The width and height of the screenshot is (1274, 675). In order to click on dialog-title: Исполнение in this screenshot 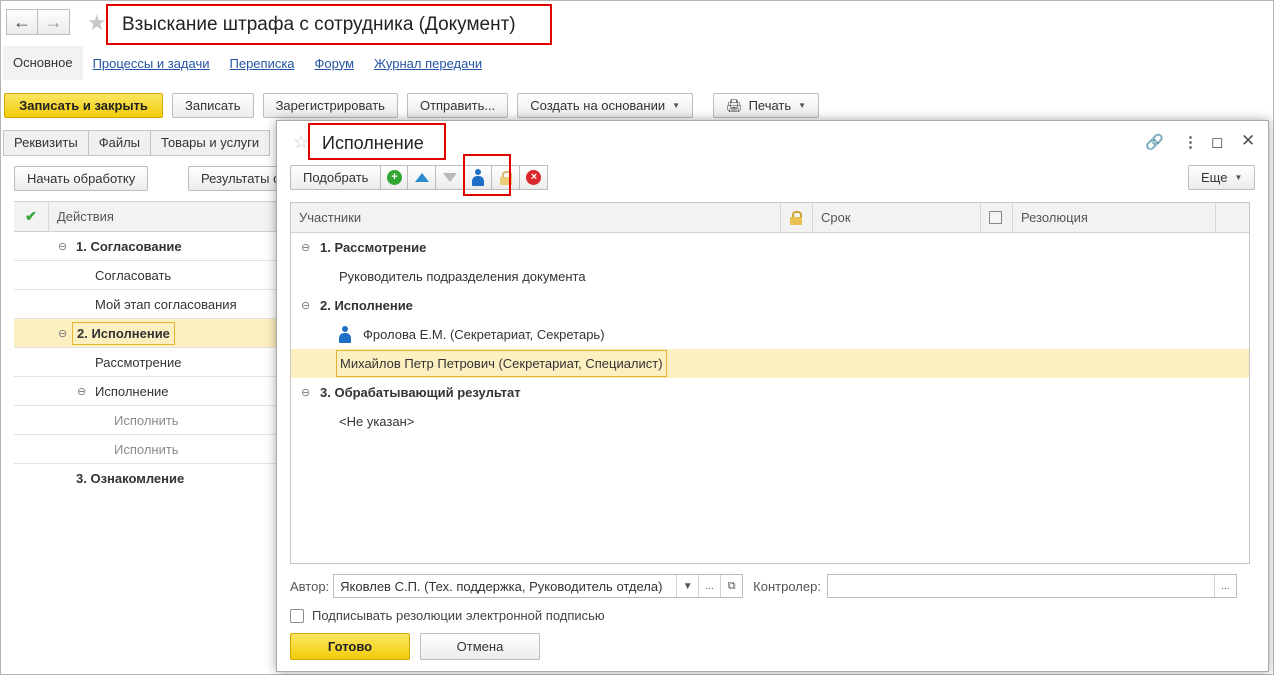, I will do `click(377, 141)`.